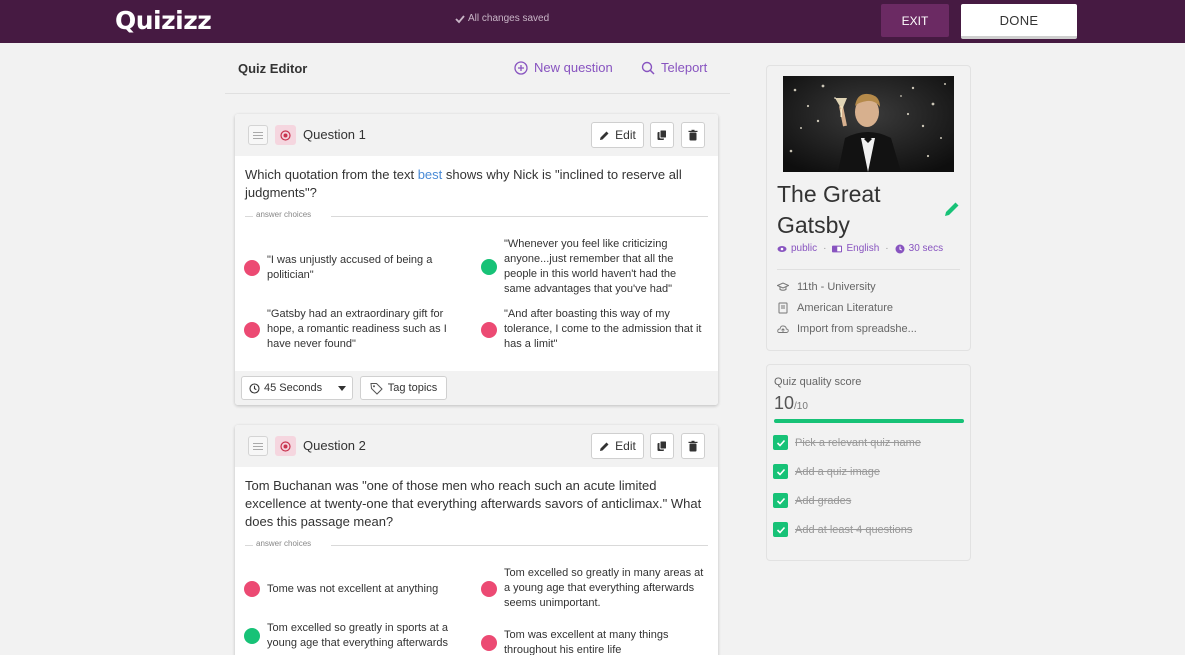 The height and width of the screenshot is (655, 1185). What do you see at coordinates (284, 543) in the screenshot?
I see `answer-choices-label: answer choices` at bounding box center [284, 543].